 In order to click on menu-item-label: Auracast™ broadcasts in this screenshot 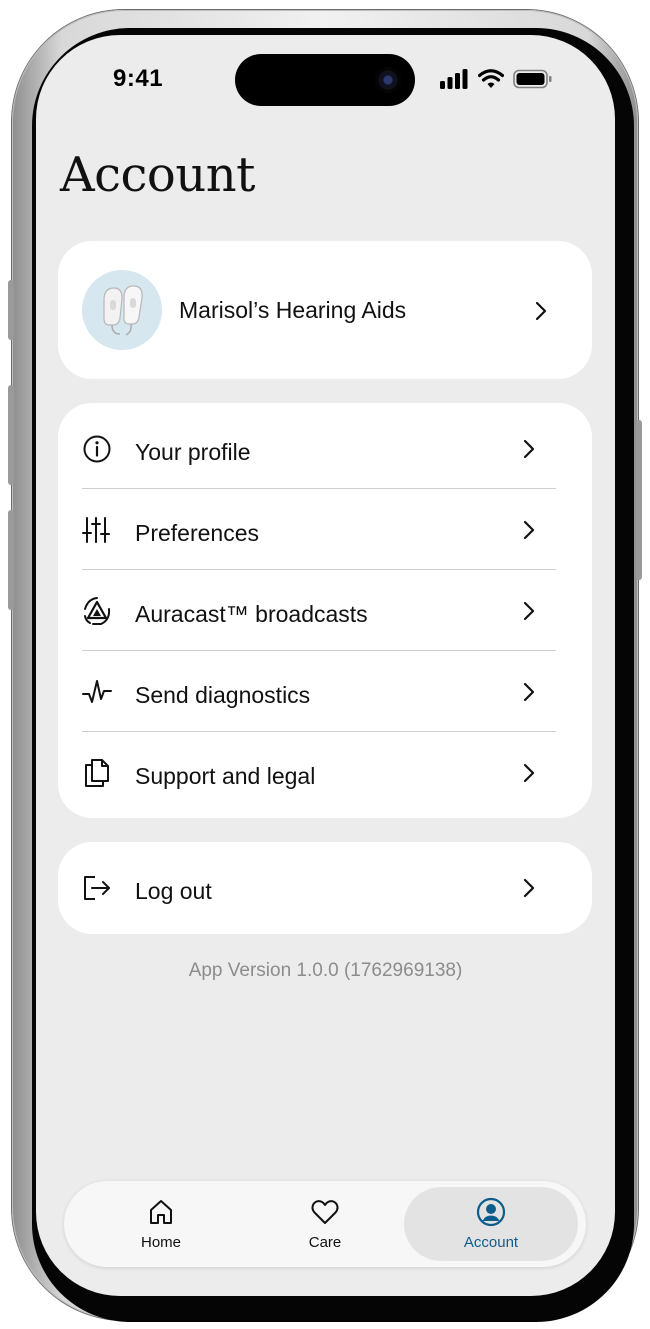, I will do `click(251, 614)`.